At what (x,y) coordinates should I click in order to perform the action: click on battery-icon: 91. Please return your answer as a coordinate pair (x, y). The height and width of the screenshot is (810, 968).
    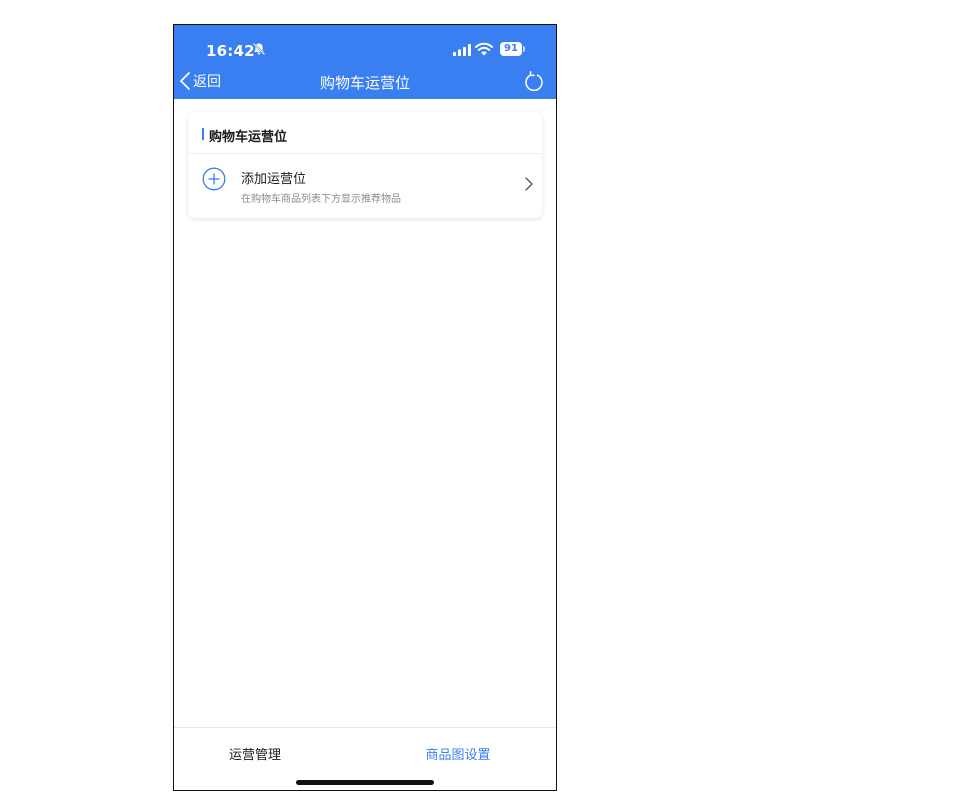
    Looking at the image, I should click on (513, 49).